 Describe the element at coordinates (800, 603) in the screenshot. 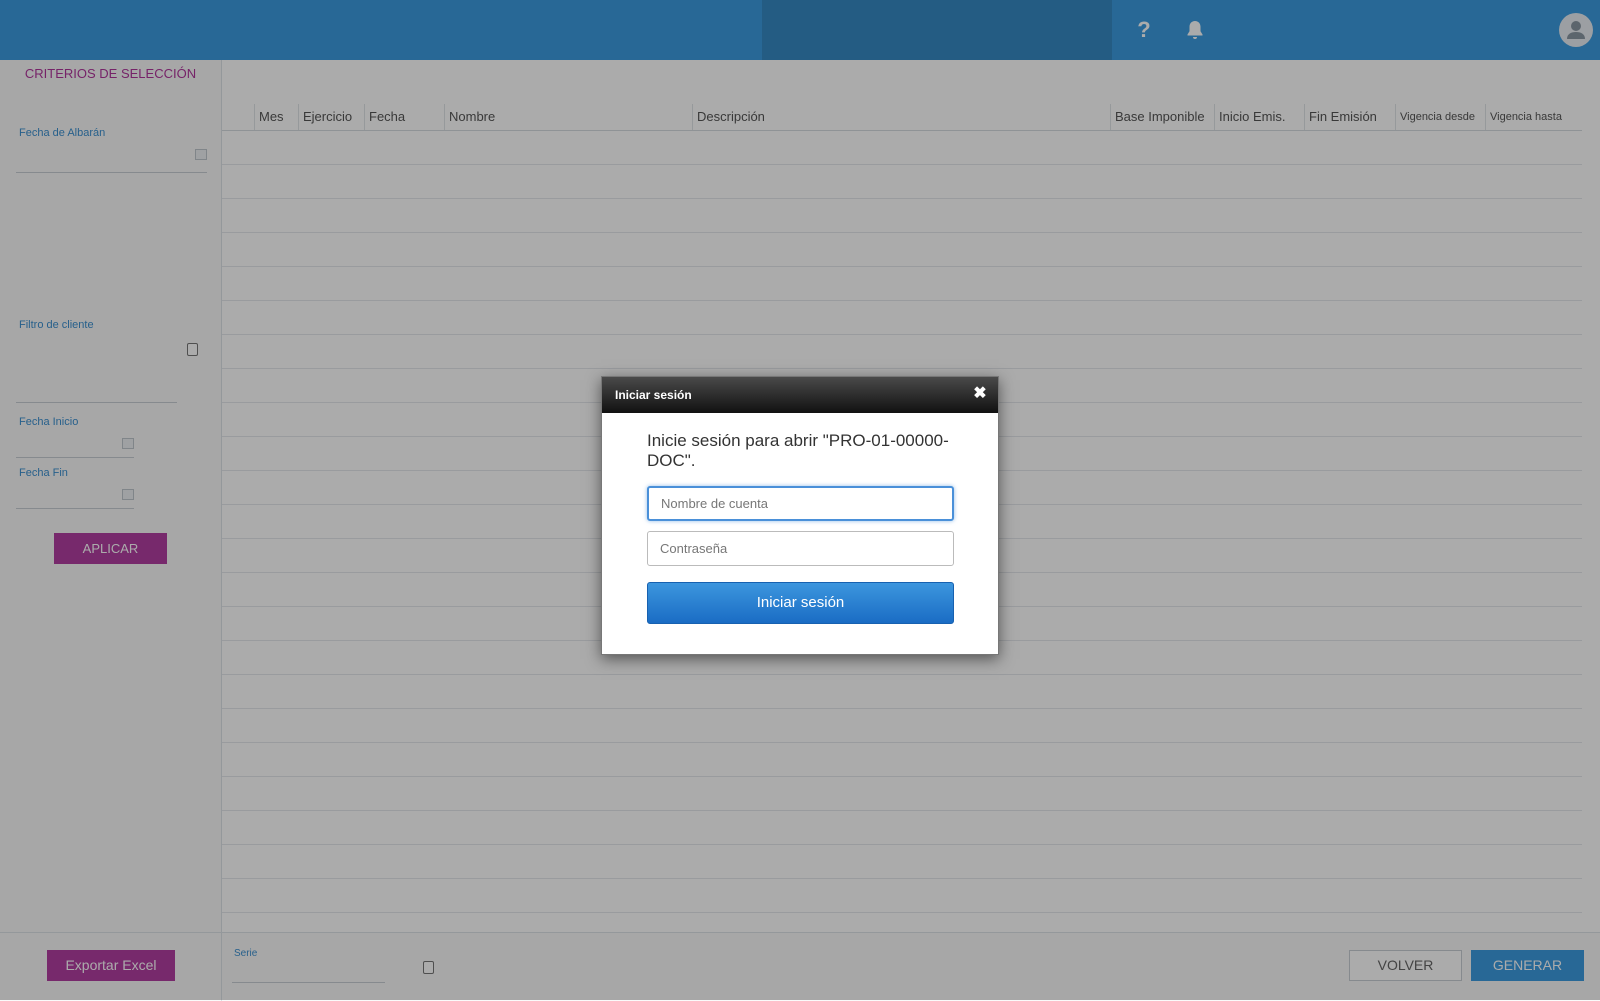

I see `login-button: Iniciar sesión` at that location.